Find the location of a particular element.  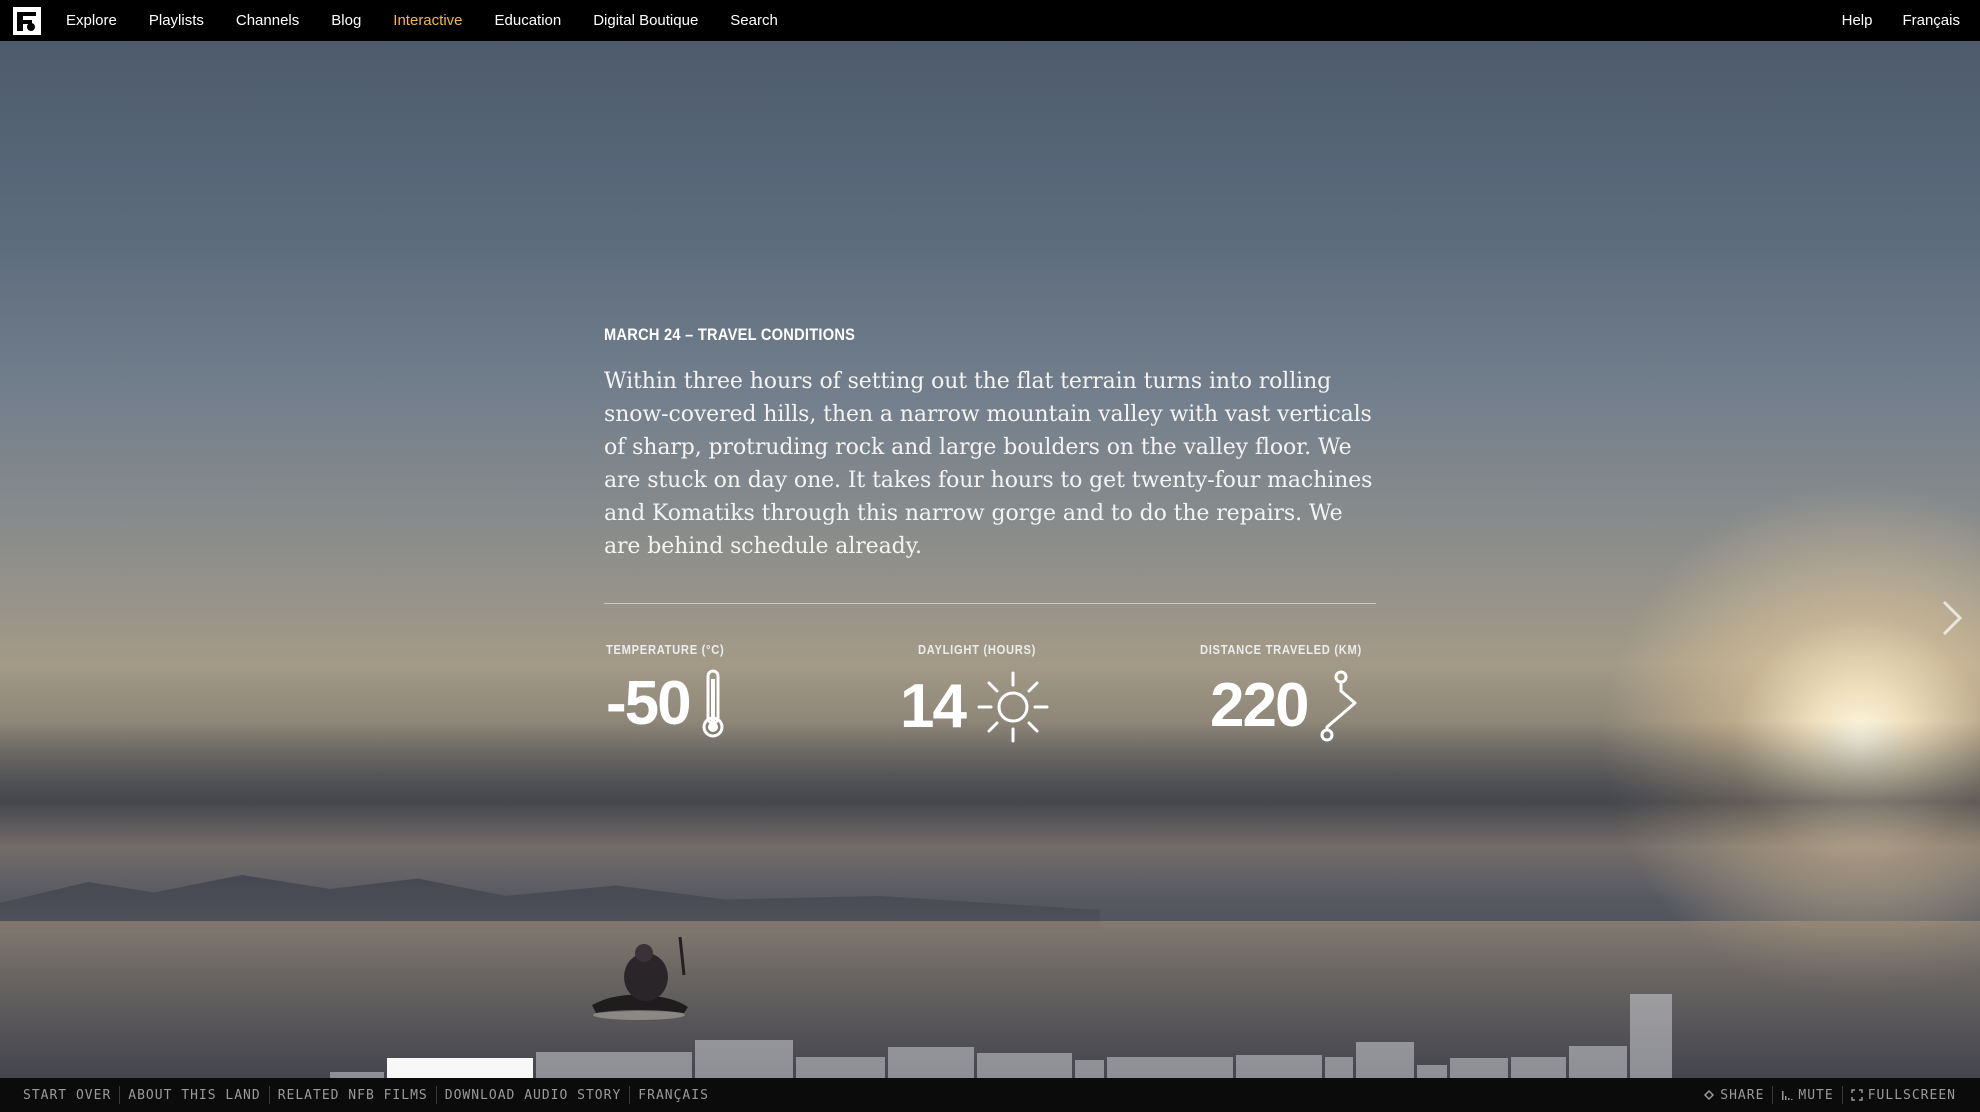

nav-language: Français is located at coordinates (1931, 20).